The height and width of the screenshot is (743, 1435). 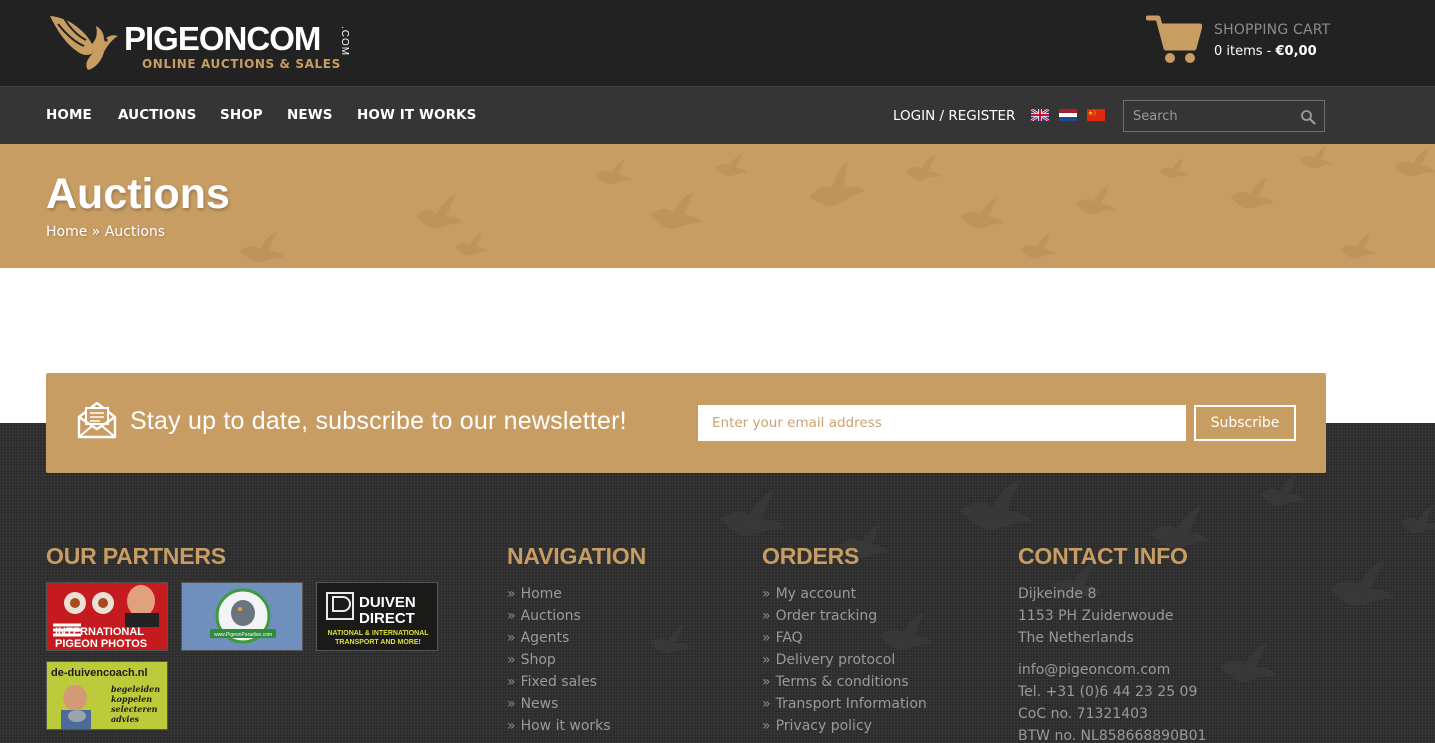 What do you see at coordinates (811, 556) in the screenshot?
I see `orders-title: ORDERS` at bounding box center [811, 556].